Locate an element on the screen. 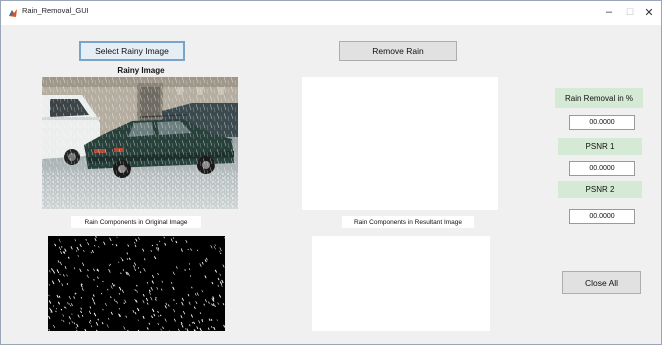  rainy-image-display is located at coordinates (140, 143).